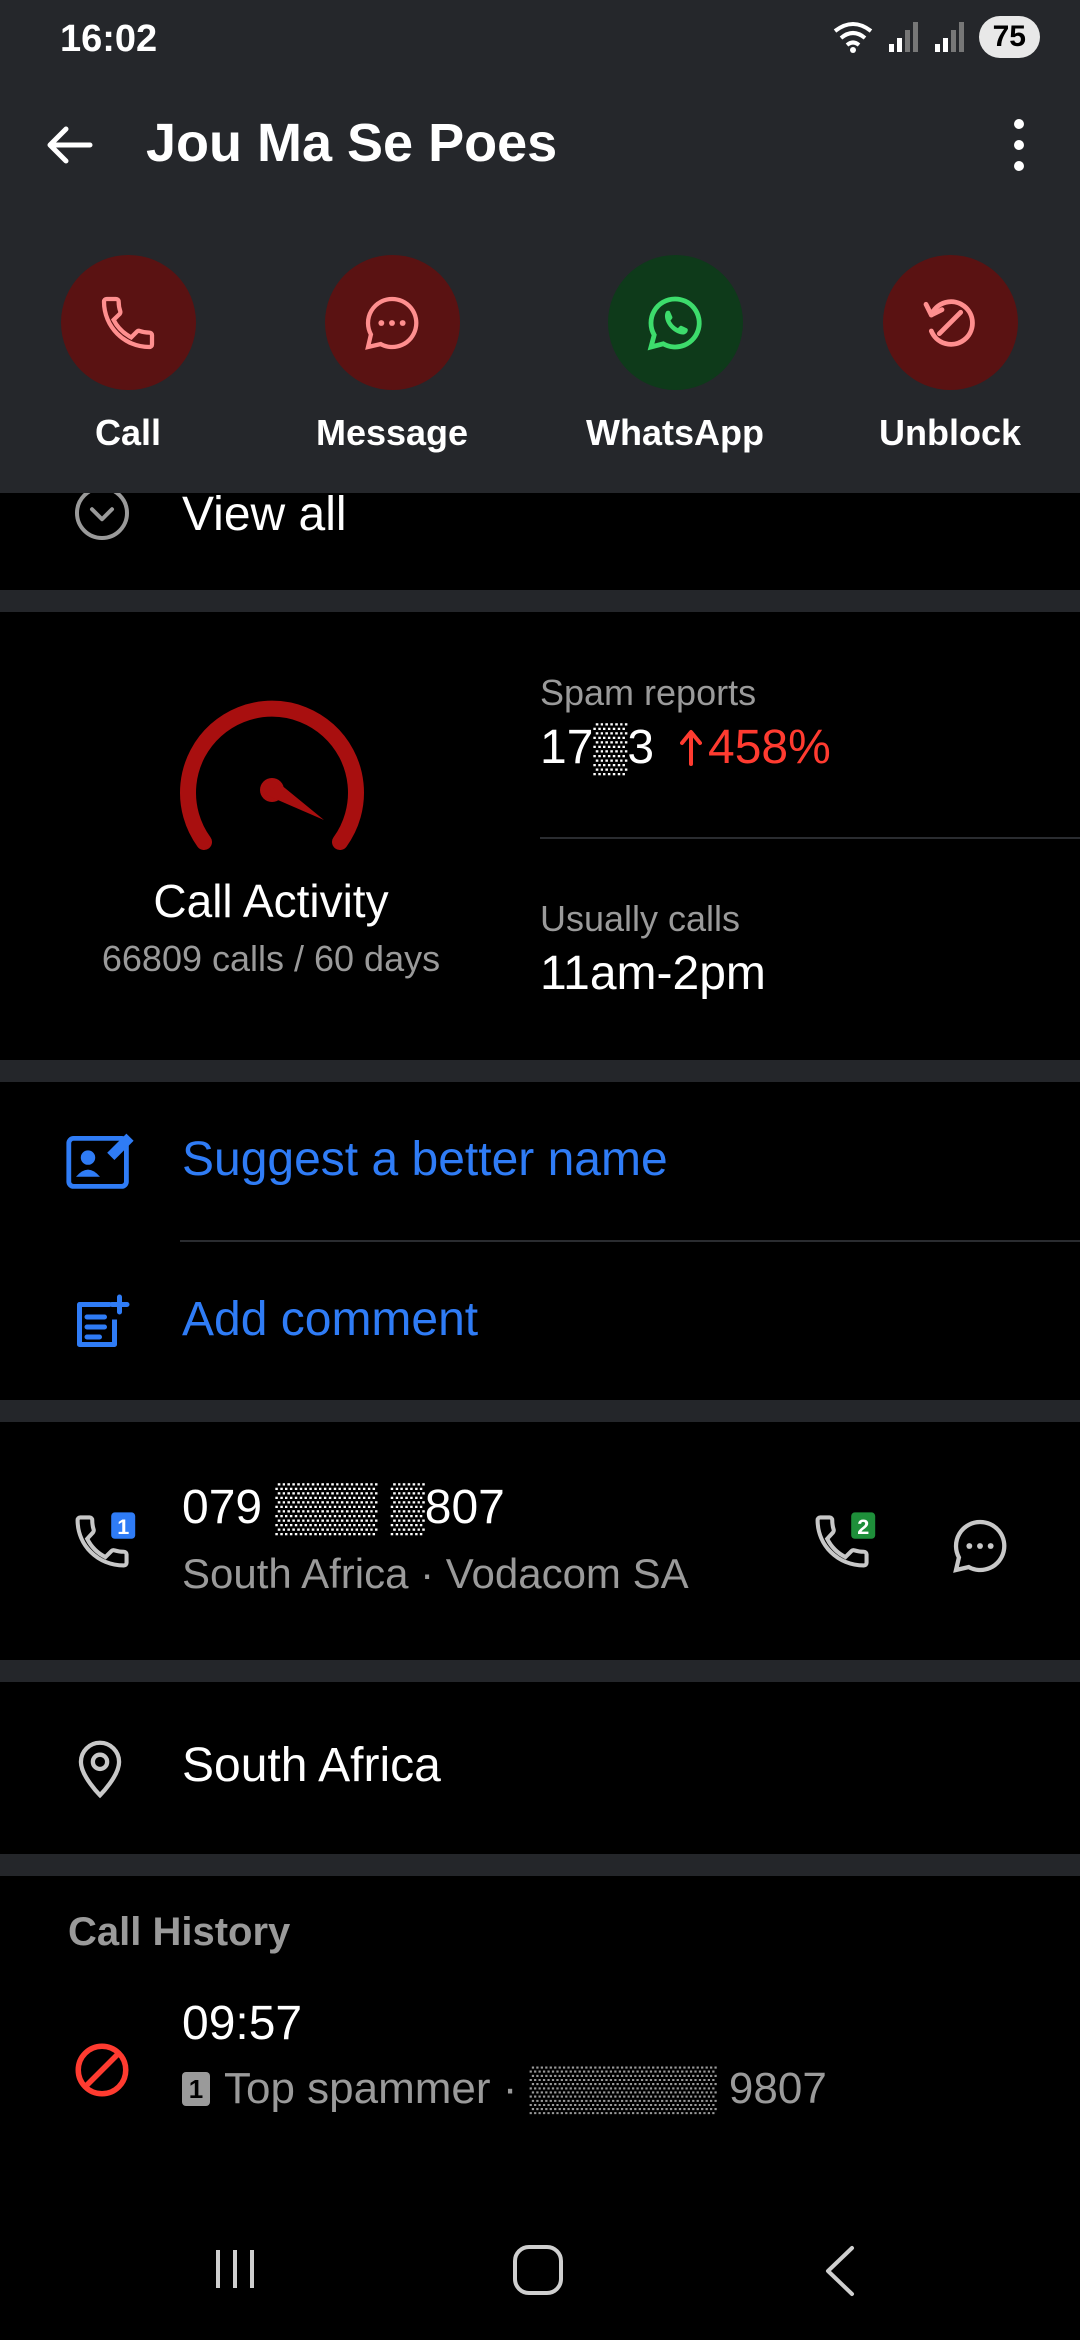  What do you see at coordinates (844, 1546) in the screenshot?
I see `sim2-call-icon: 2` at bounding box center [844, 1546].